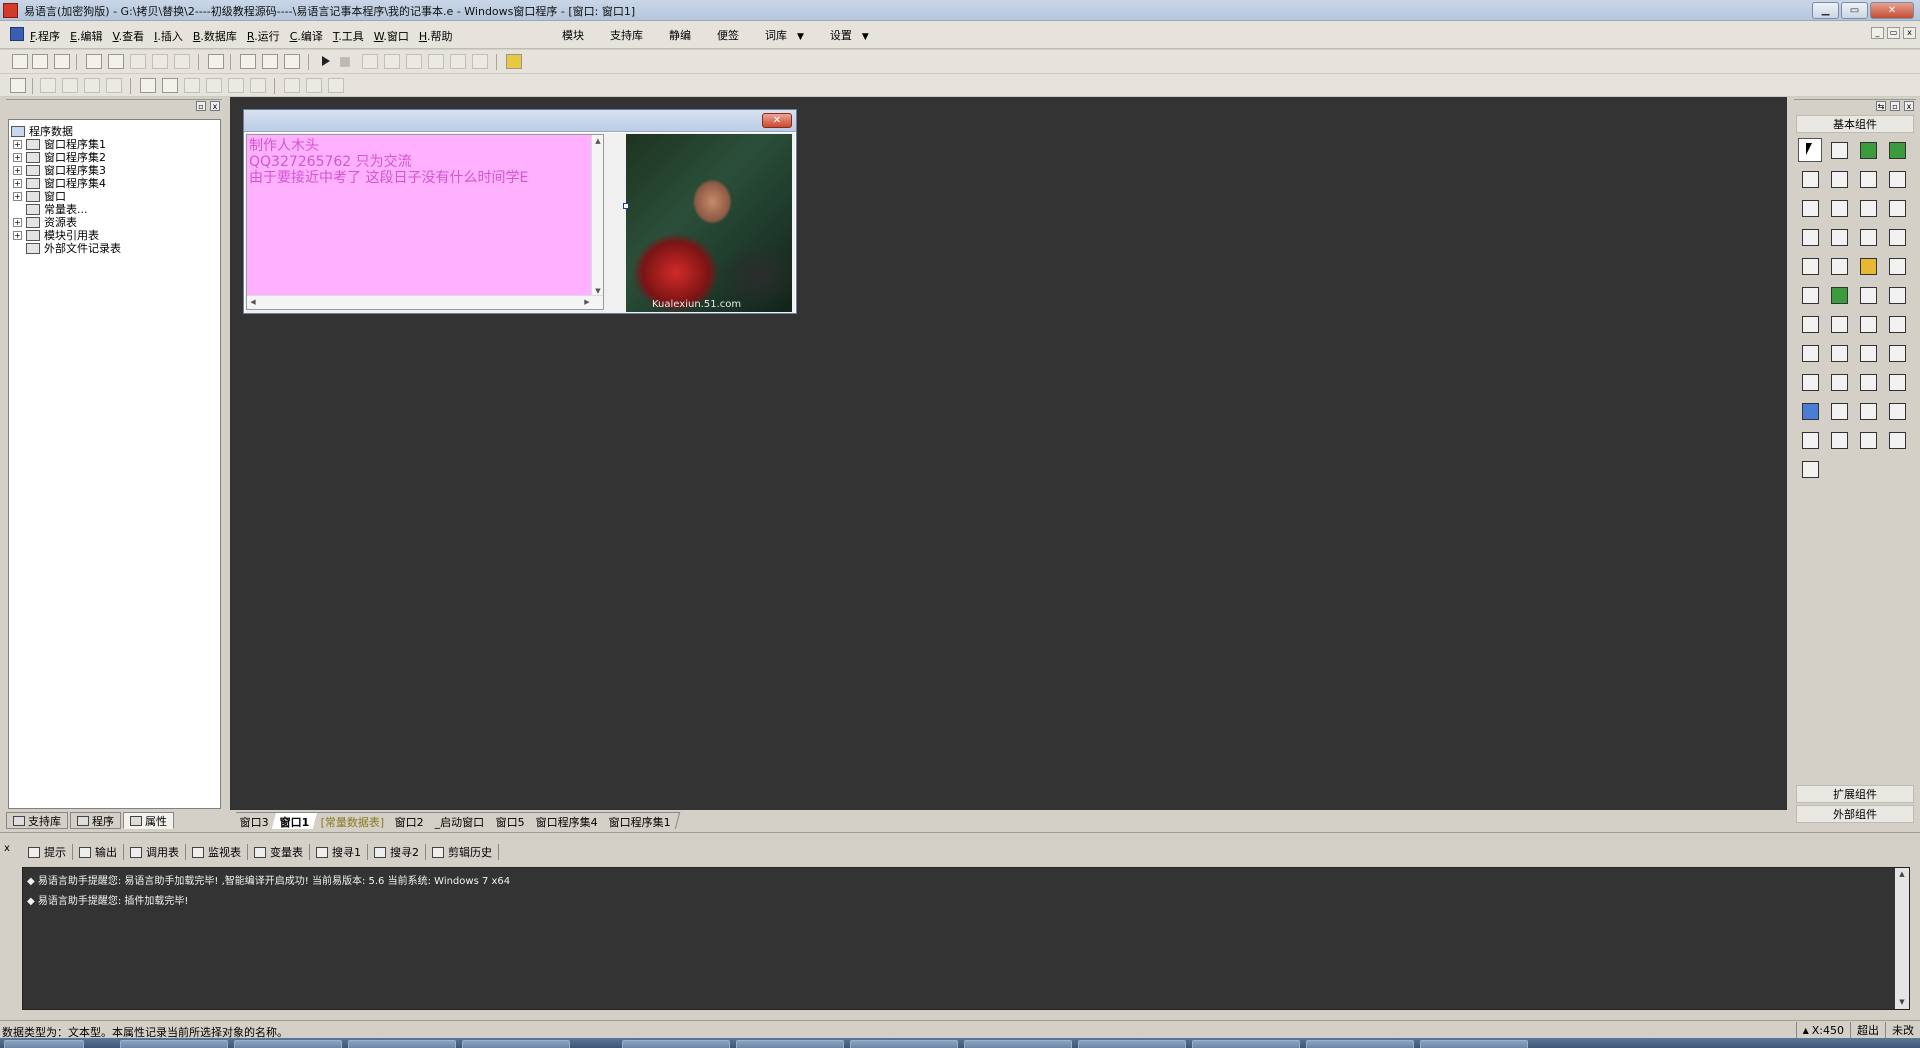  I want to click on align-bottom-icon, so click(114, 85).